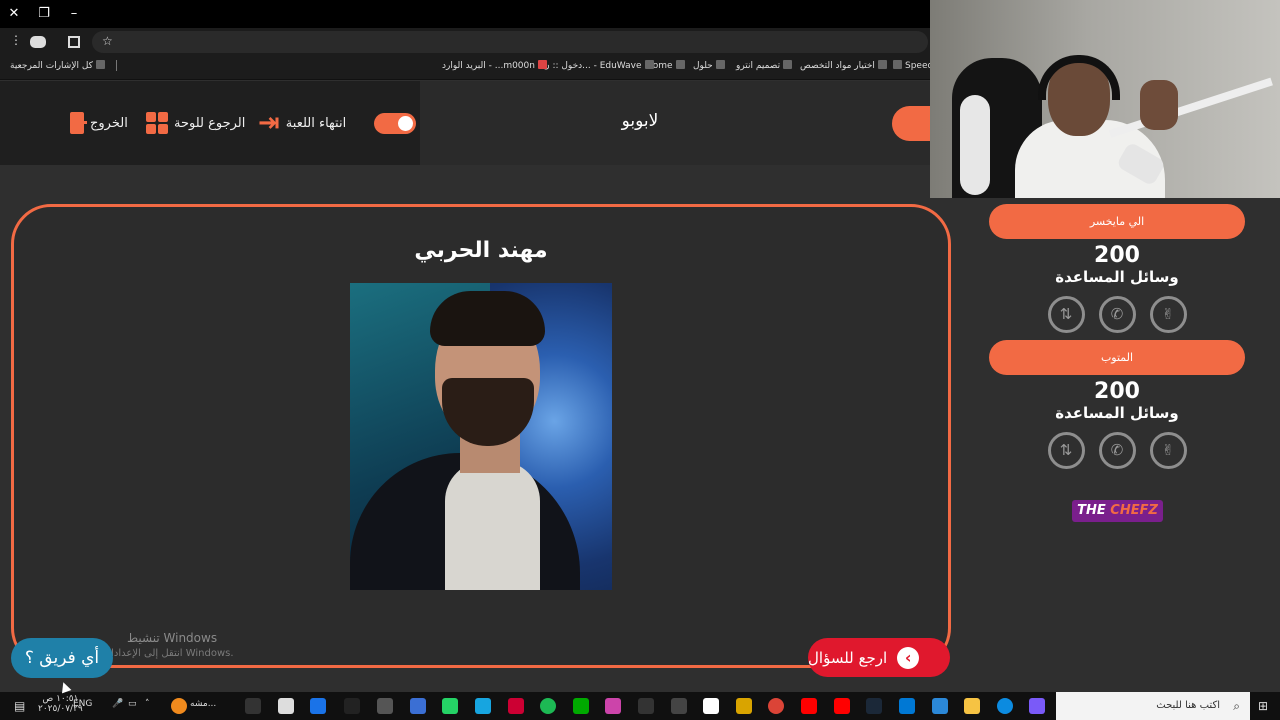  I want to click on sponsor-logo: THE CHEFZ, so click(1117, 511).